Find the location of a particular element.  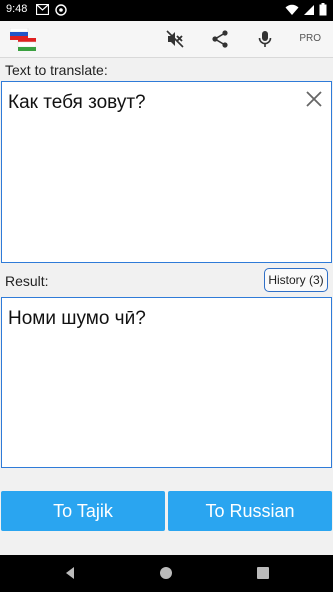

home-icon is located at coordinates (166, 573).